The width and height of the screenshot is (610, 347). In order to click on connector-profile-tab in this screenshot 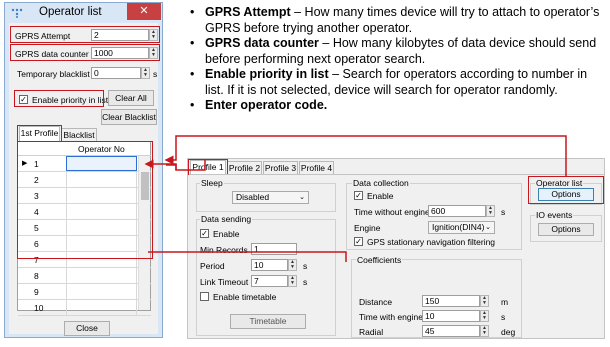, I will do `click(186, 165)`.